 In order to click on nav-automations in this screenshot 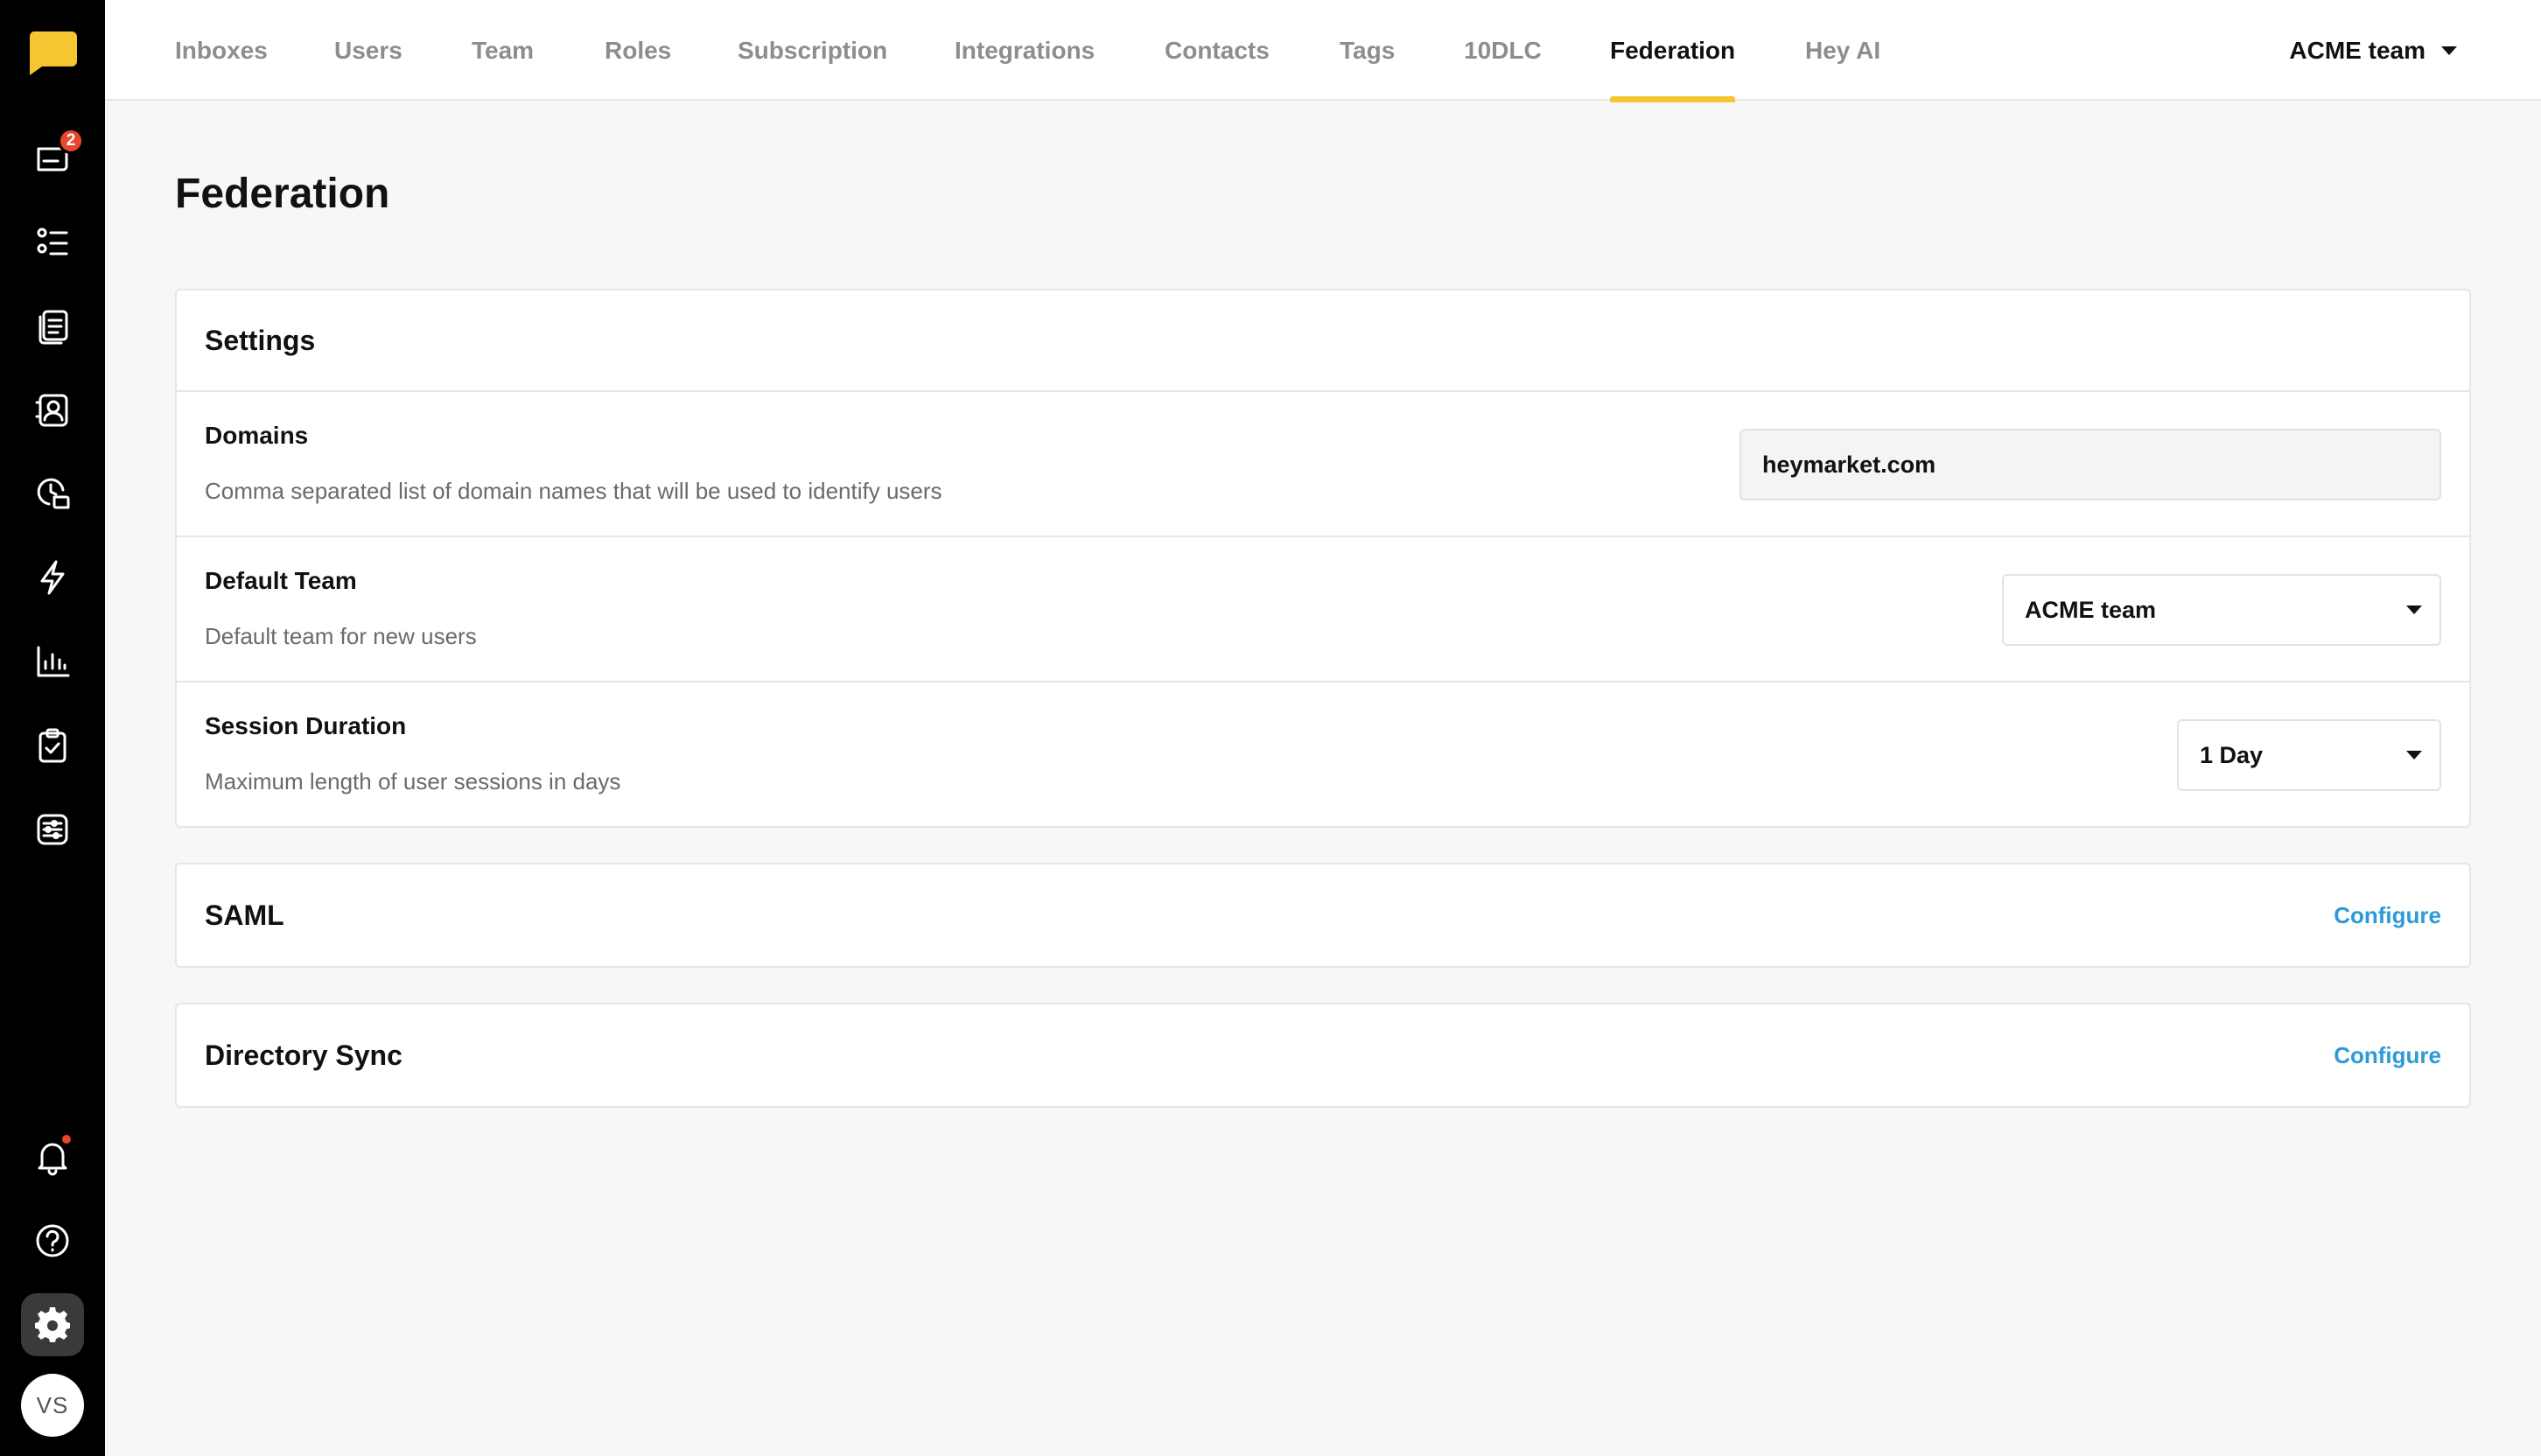, I will do `click(52, 577)`.